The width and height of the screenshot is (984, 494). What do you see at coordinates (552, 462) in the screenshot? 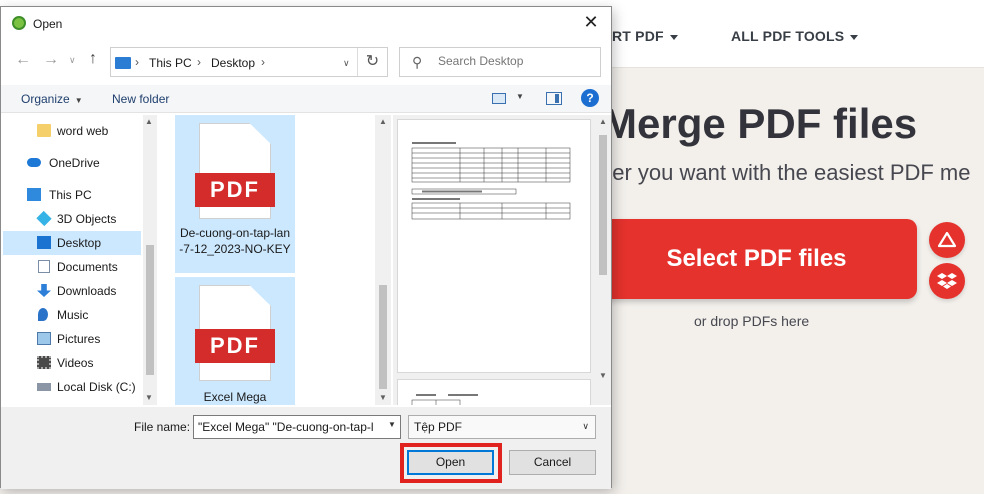
I see `cancel-button: Cancel` at bounding box center [552, 462].